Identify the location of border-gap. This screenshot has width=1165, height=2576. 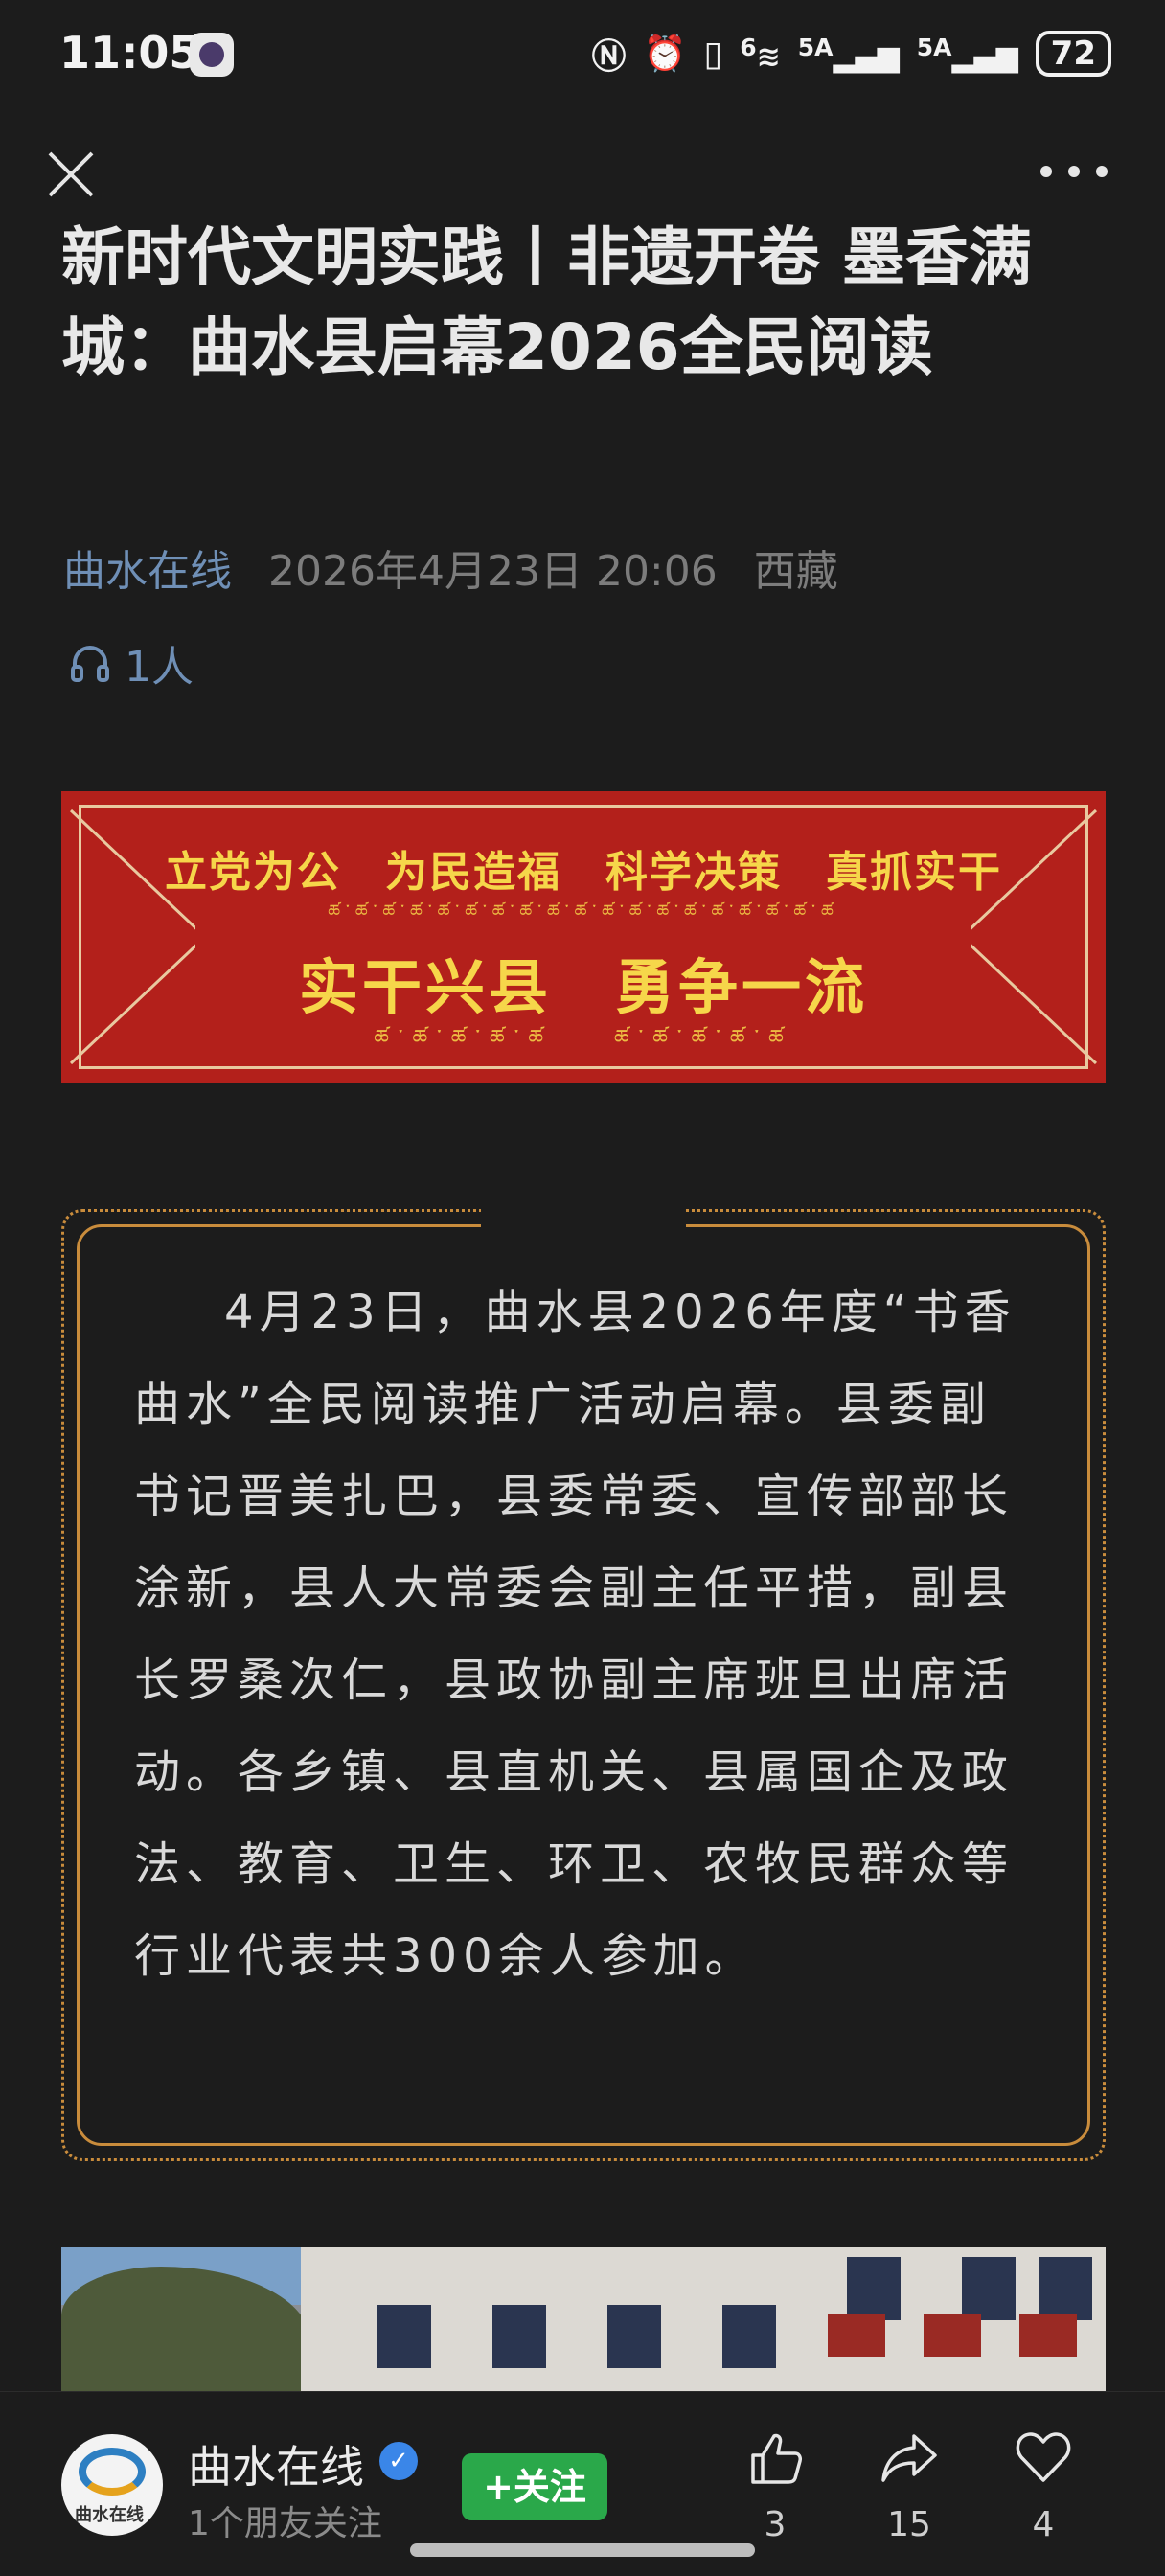
(583, 1219).